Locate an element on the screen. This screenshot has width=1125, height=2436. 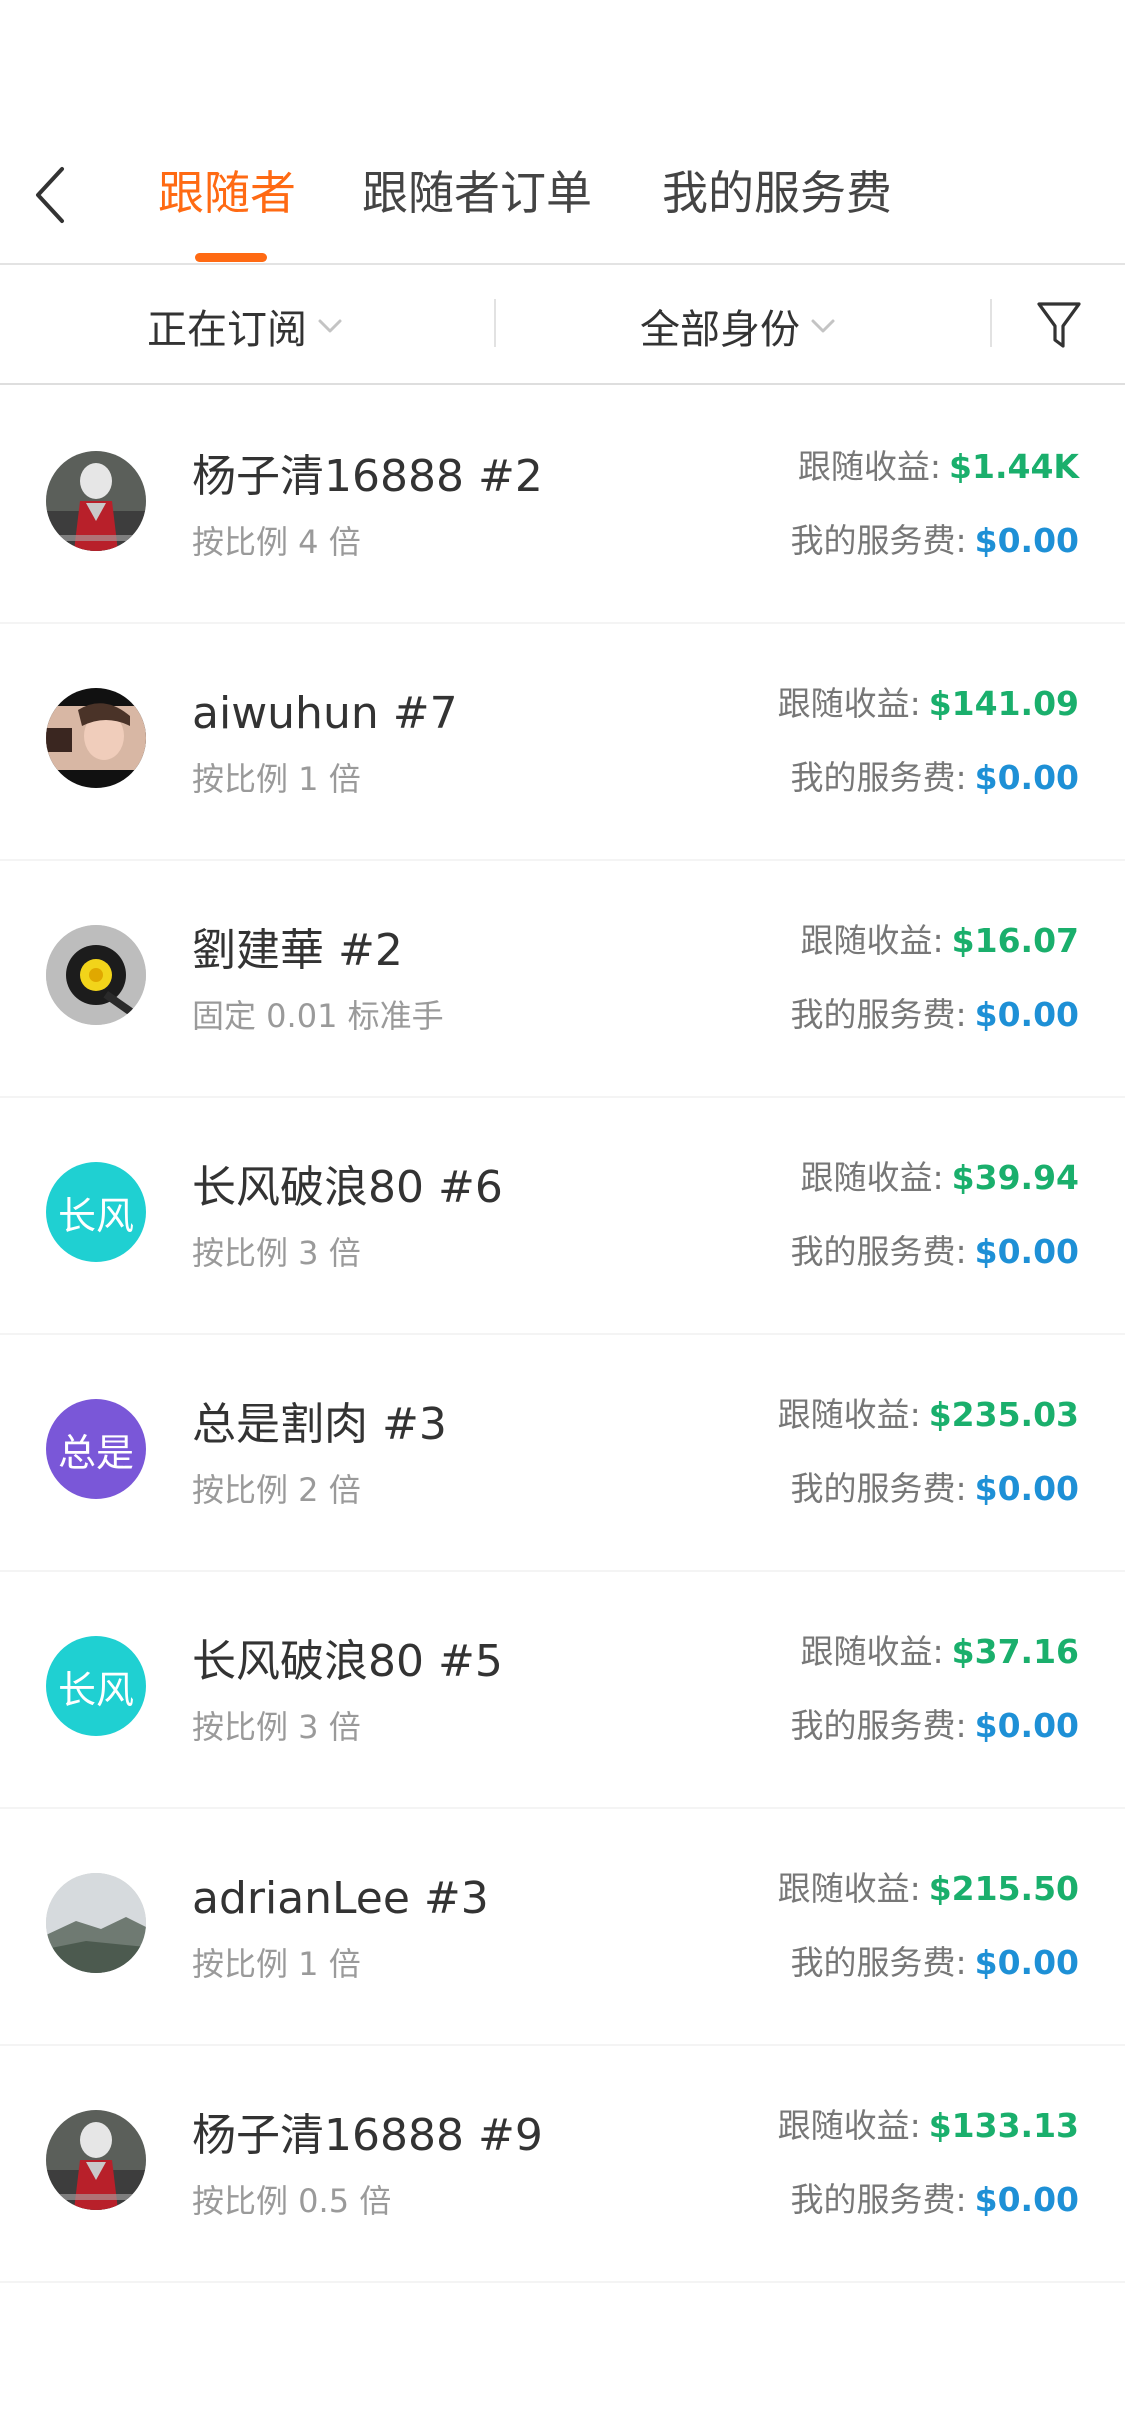
funnel-icon is located at coordinates (1059, 325).